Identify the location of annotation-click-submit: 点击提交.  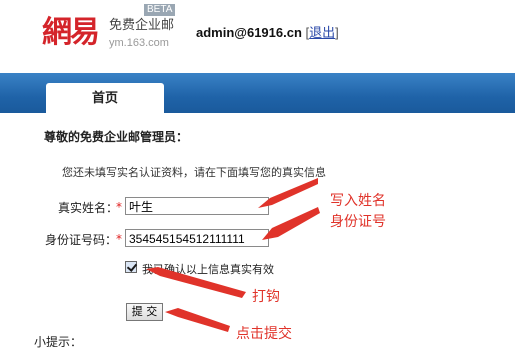
(264, 334).